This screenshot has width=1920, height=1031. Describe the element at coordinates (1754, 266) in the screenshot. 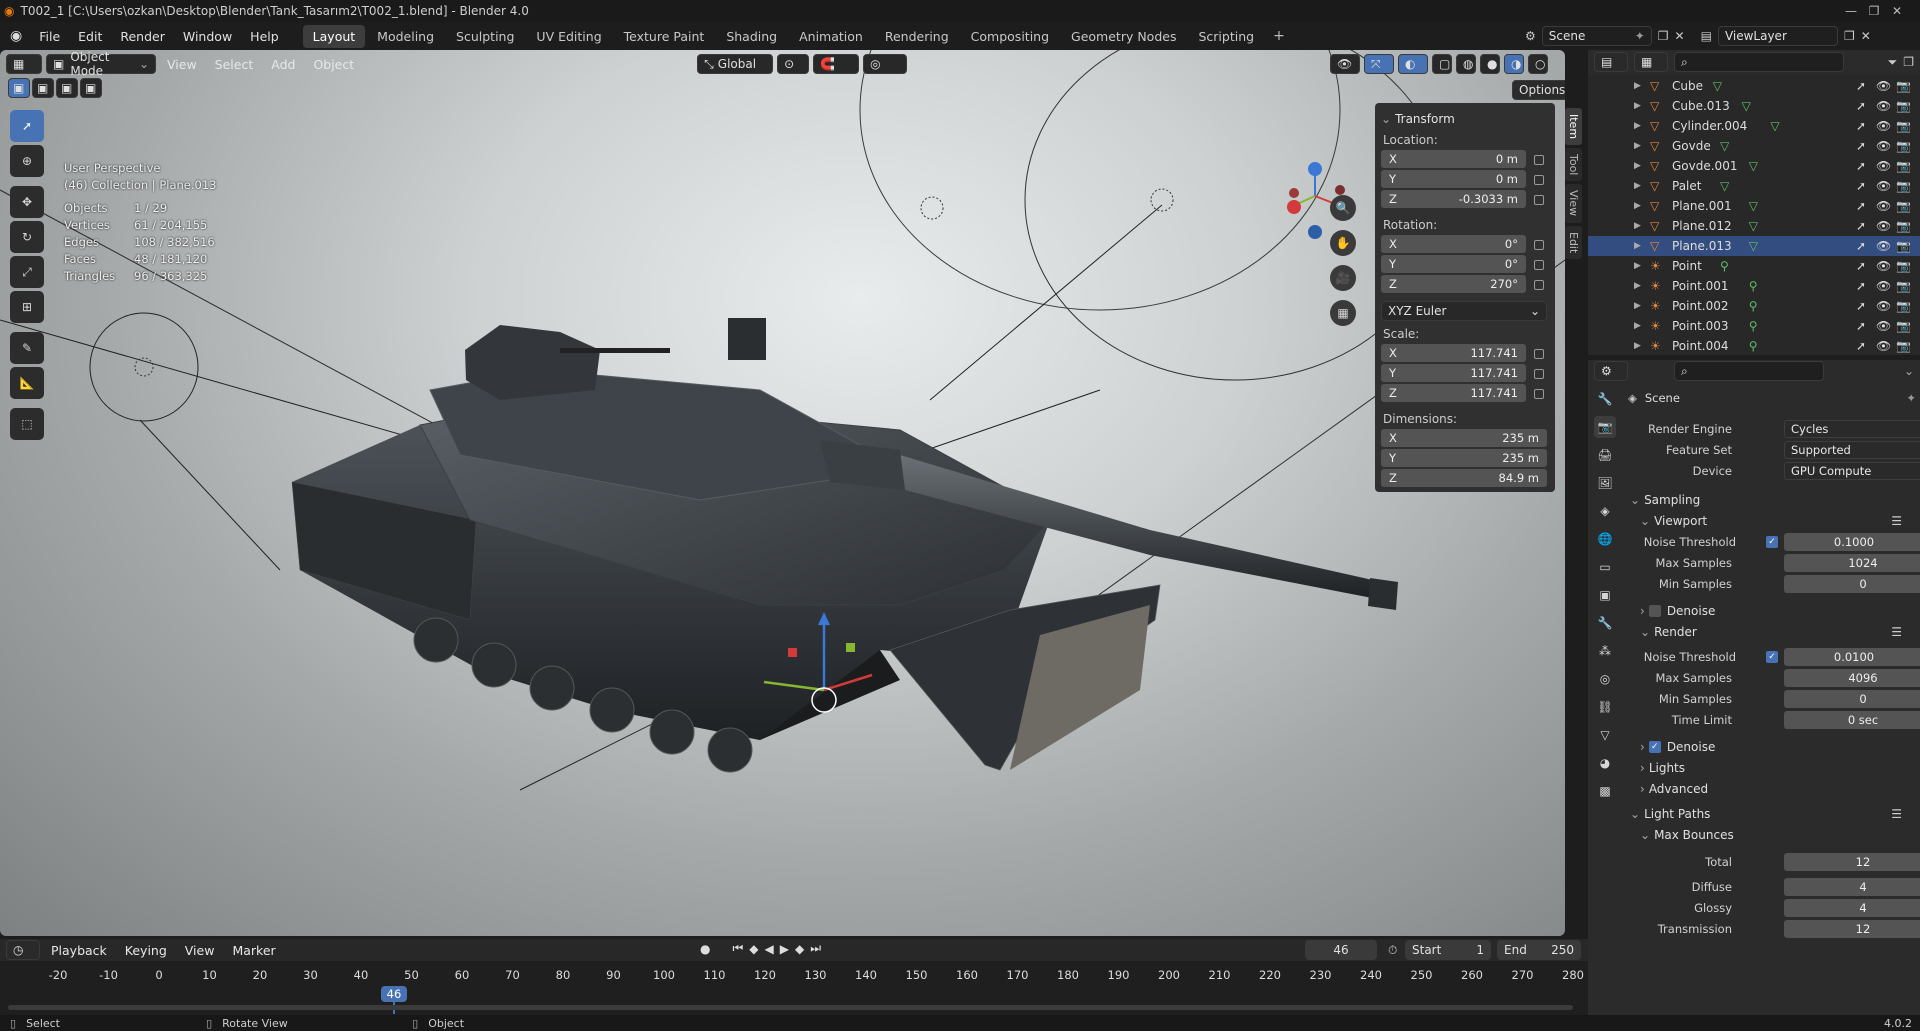

I see `outliner-row: ▶ ☀ Point ⚲ ➚ 👁 📷` at that location.